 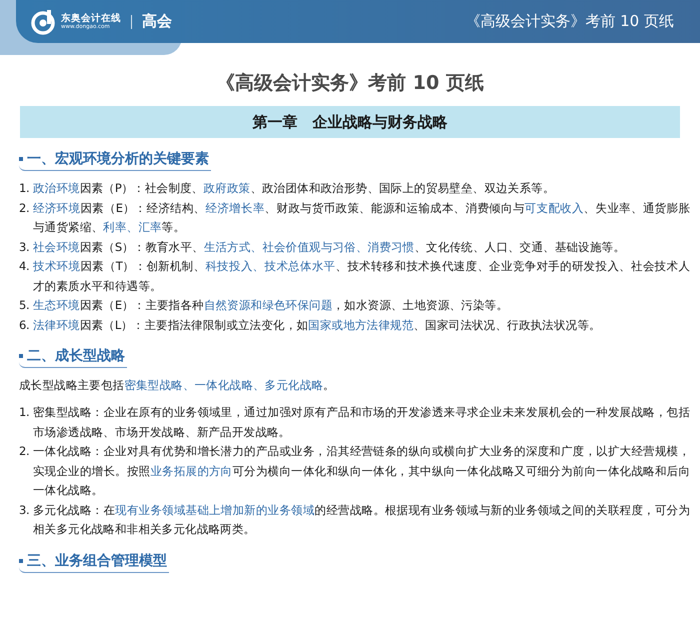 I want to click on section-intro: 成长型战略主要包括密集型战略、一体化战略、多元化战略。, so click(x=177, y=385).